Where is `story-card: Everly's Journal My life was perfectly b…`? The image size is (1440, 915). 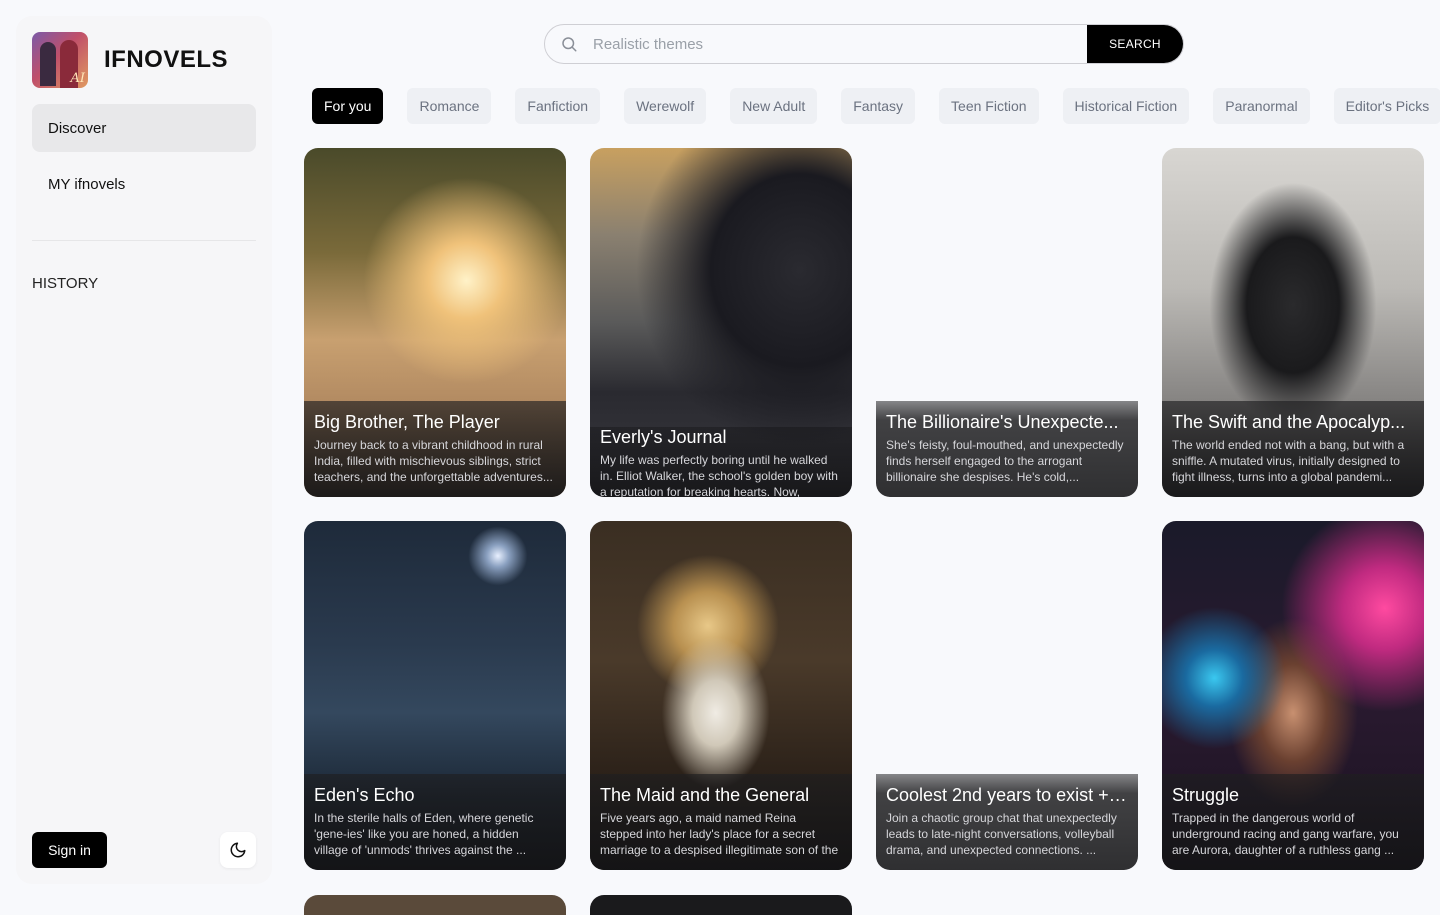 story-card: Everly's Journal My life was perfectly b… is located at coordinates (721, 322).